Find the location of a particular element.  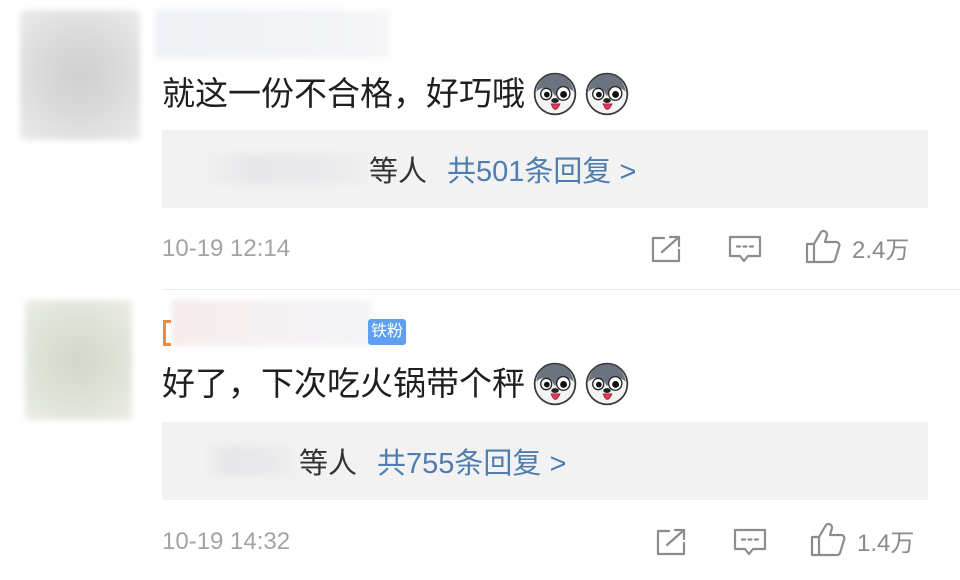

timestamp: 10-19 14:32 is located at coordinates (226, 541).